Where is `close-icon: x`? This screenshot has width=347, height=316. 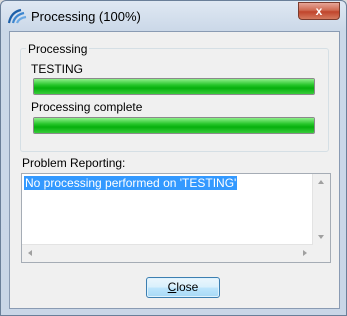
close-icon: x is located at coordinates (319, 11).